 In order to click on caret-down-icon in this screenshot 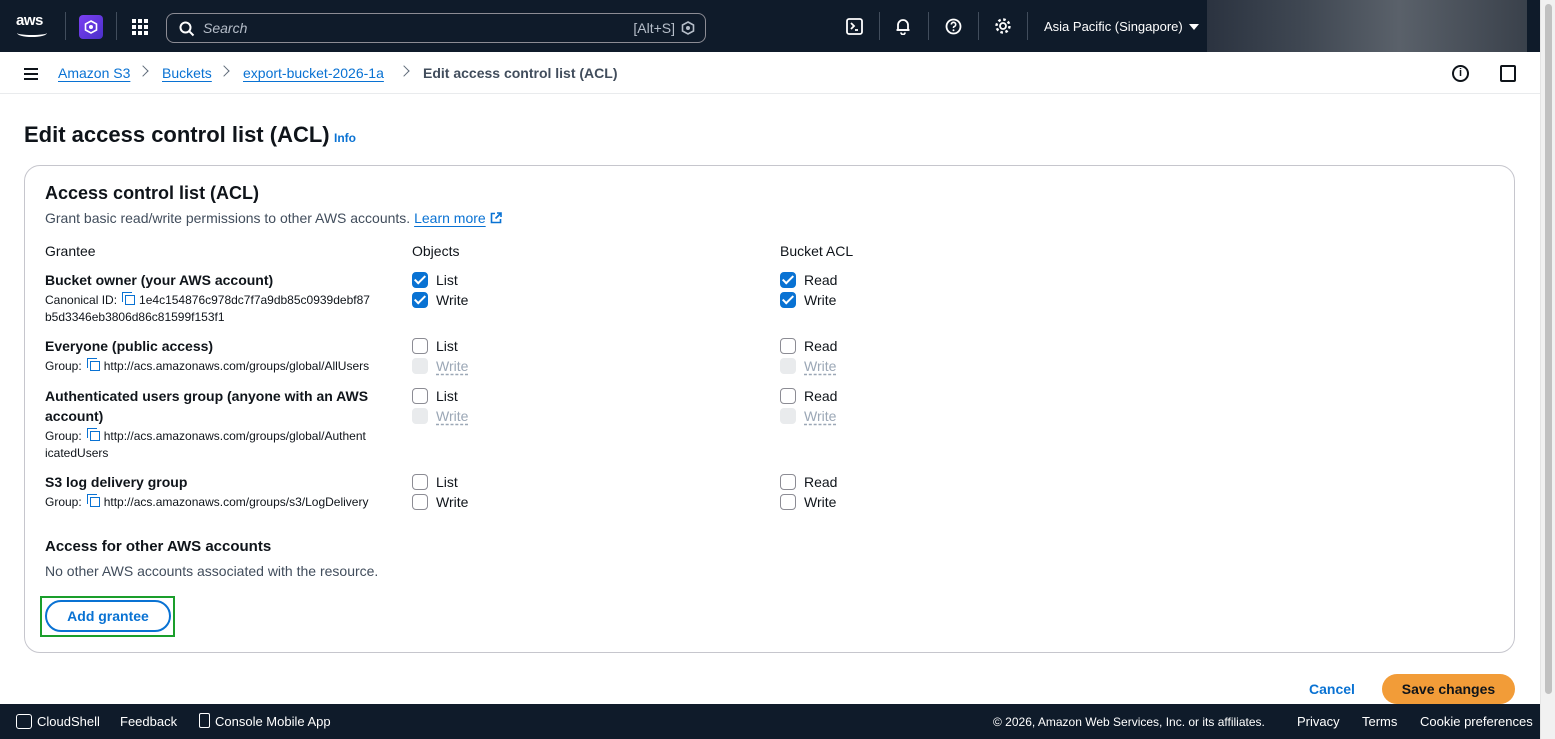, I will do `click(1193, 26)`.